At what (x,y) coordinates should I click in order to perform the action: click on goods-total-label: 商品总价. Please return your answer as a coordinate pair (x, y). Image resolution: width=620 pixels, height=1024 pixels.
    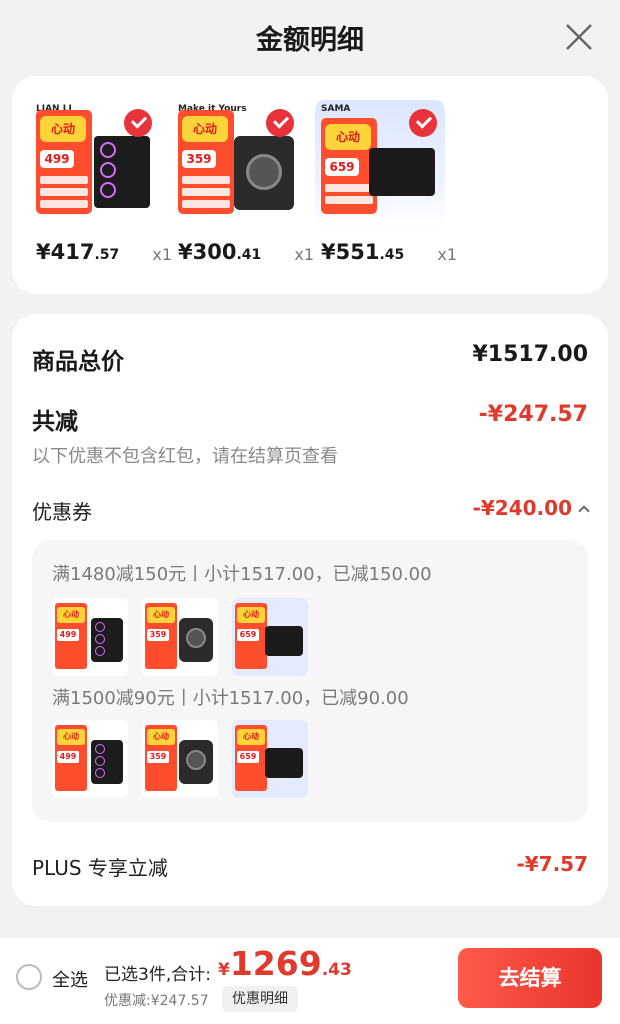
    Looking at the image, I should click on (78, 362).